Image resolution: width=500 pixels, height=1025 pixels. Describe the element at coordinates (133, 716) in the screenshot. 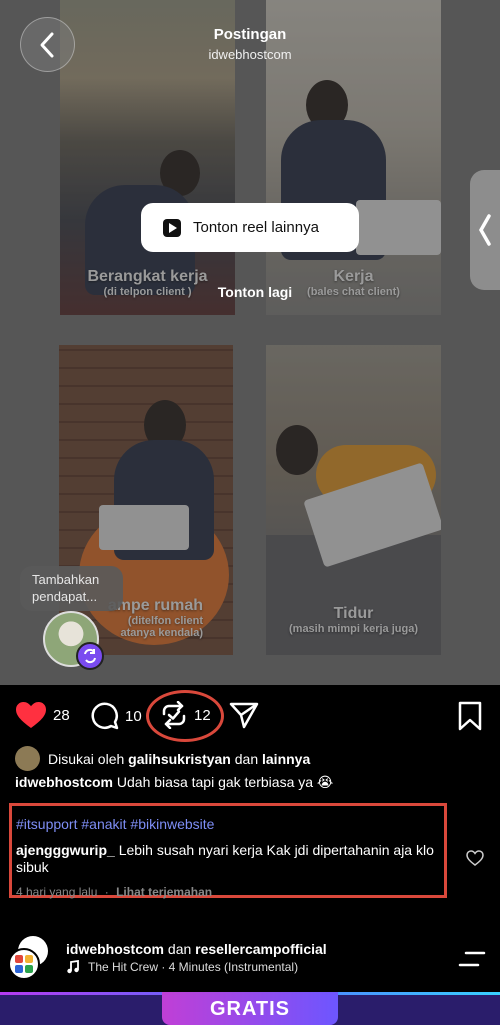

I see `comment-count: 10` at that location.